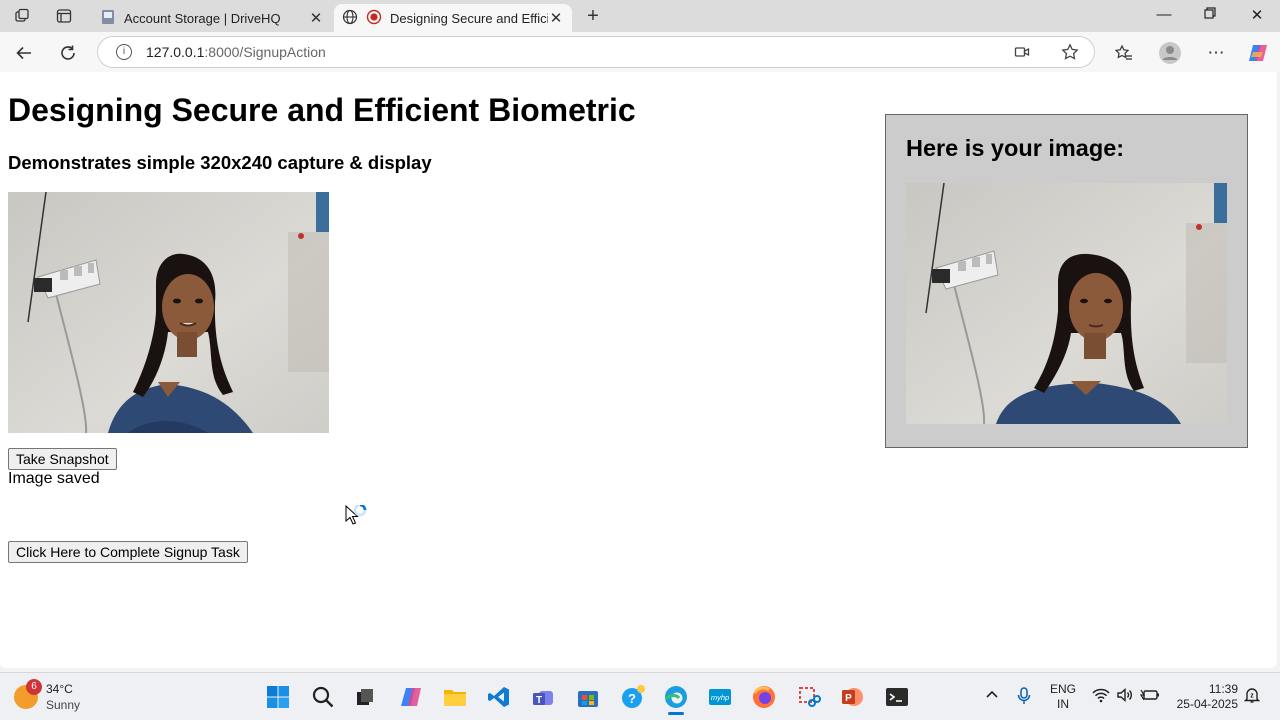 The height and width of the screenshot is (720, 1280). I want to click on close-window-icon: ✕, so click(1257, 16).